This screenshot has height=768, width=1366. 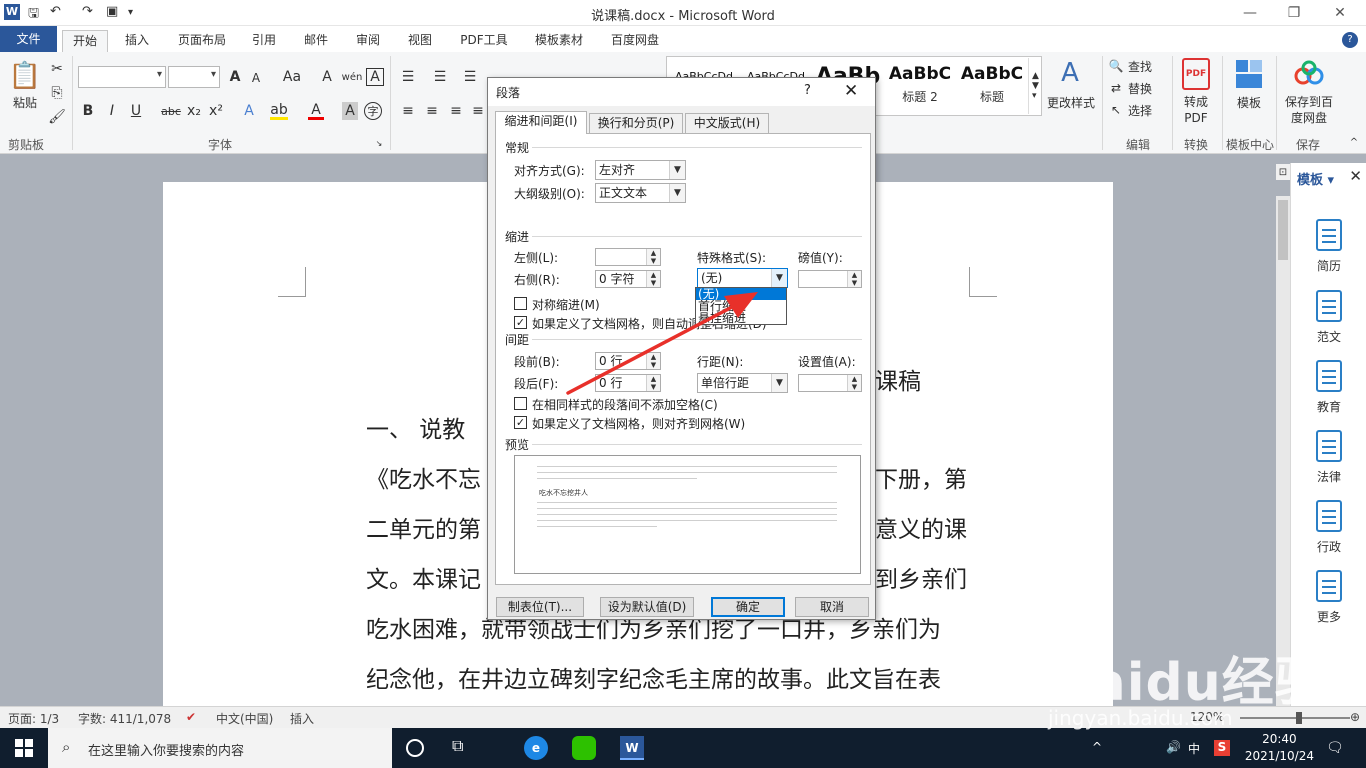 I want to click on font-color-icon: A, so click(x=316, y=111).